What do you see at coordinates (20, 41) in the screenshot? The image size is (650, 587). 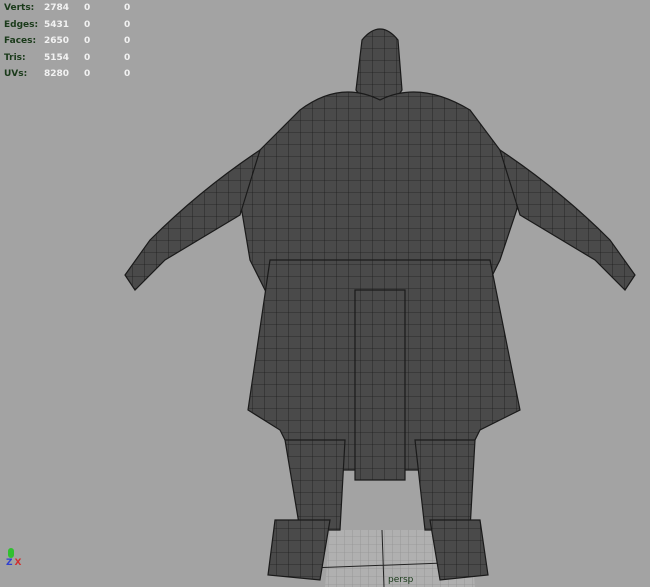 I see `stat-label: Faces:` at bounding box center [20, 41].